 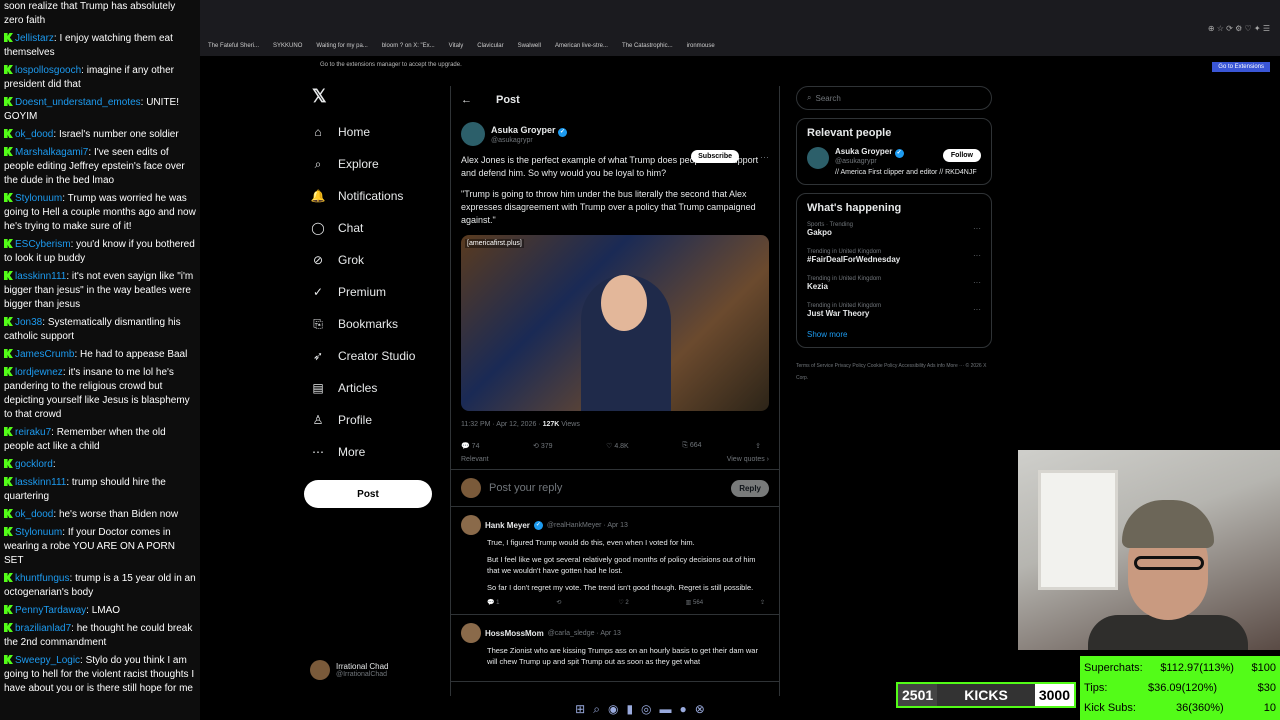 What do you see at coordinates (748, 459) in the screenshot?
I see `view-quotes-link: View quotes ›` at bounding box center [748, 459].